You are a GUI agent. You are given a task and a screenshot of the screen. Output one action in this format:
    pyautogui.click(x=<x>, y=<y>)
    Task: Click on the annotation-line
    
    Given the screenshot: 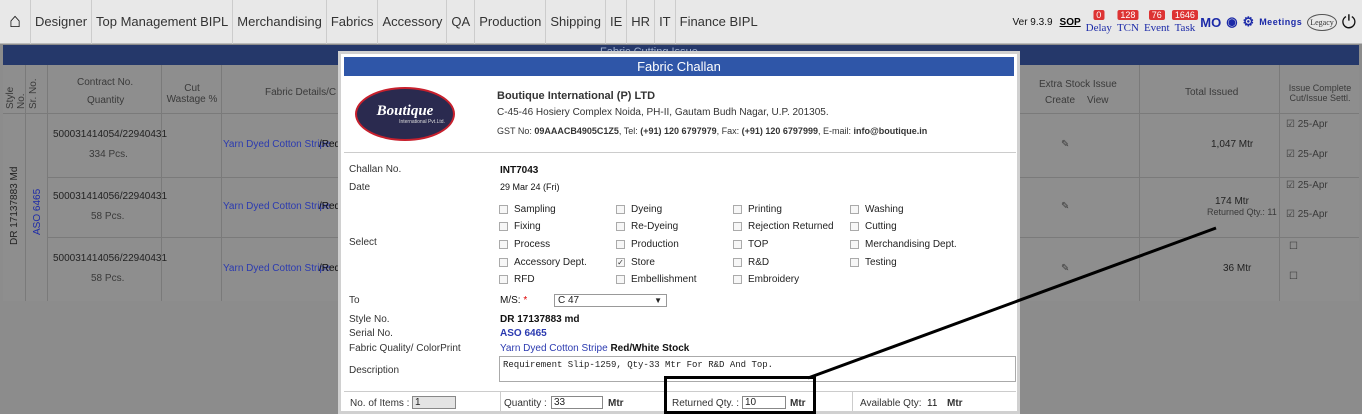 What is the action you would take?
    pyautogui.click(x=1012, y=303)
    